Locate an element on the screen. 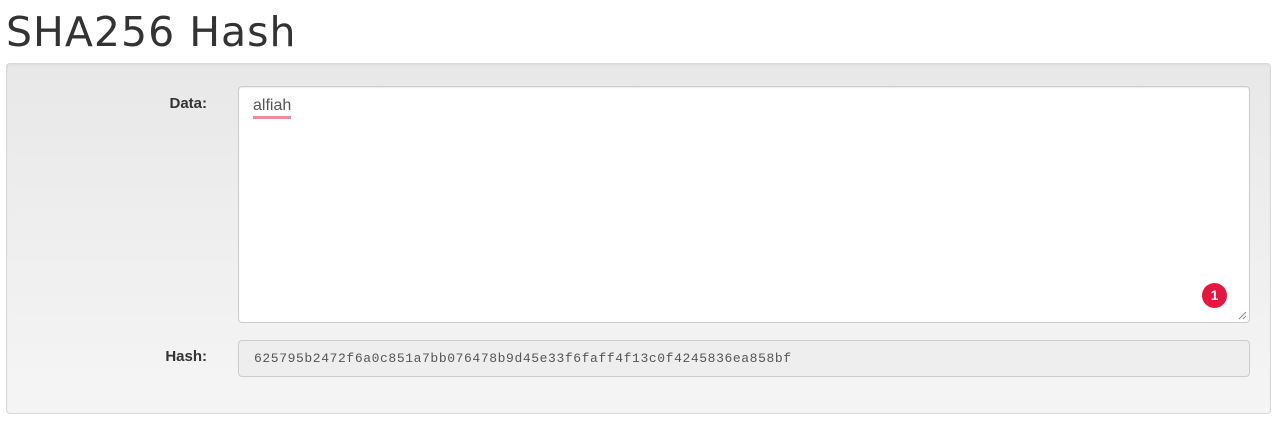 This screenshot has width=1280, height=427. data-label: Data: is located at coordinates (188, 103).